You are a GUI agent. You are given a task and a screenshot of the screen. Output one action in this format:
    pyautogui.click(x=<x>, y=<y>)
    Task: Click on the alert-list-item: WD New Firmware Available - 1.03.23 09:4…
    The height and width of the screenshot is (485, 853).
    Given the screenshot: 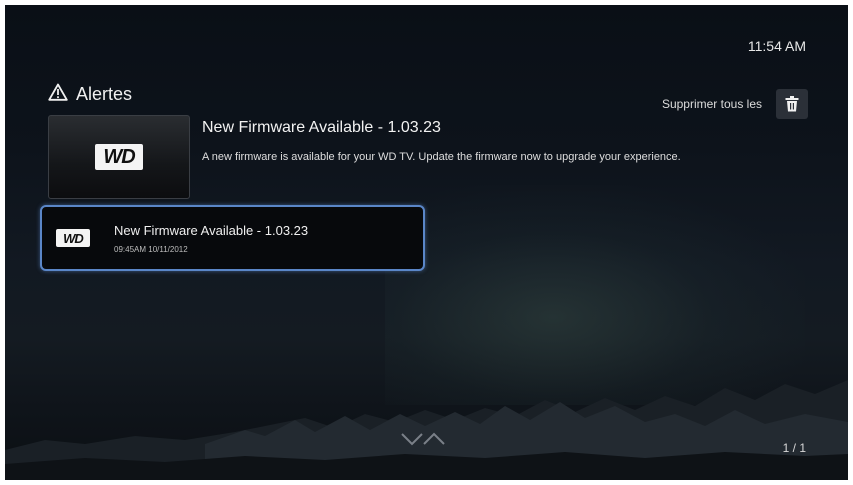 What is the action you would take?
    pyautogui.click(x=232, y=238)
    